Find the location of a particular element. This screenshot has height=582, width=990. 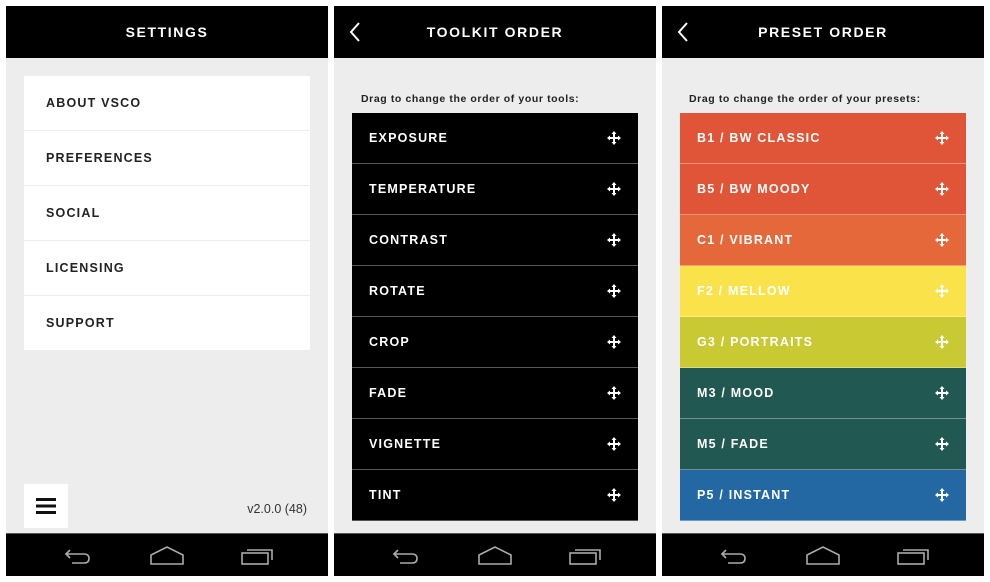

preset-item: G3 / PORTRAITS is located at coordinates (823, 342).